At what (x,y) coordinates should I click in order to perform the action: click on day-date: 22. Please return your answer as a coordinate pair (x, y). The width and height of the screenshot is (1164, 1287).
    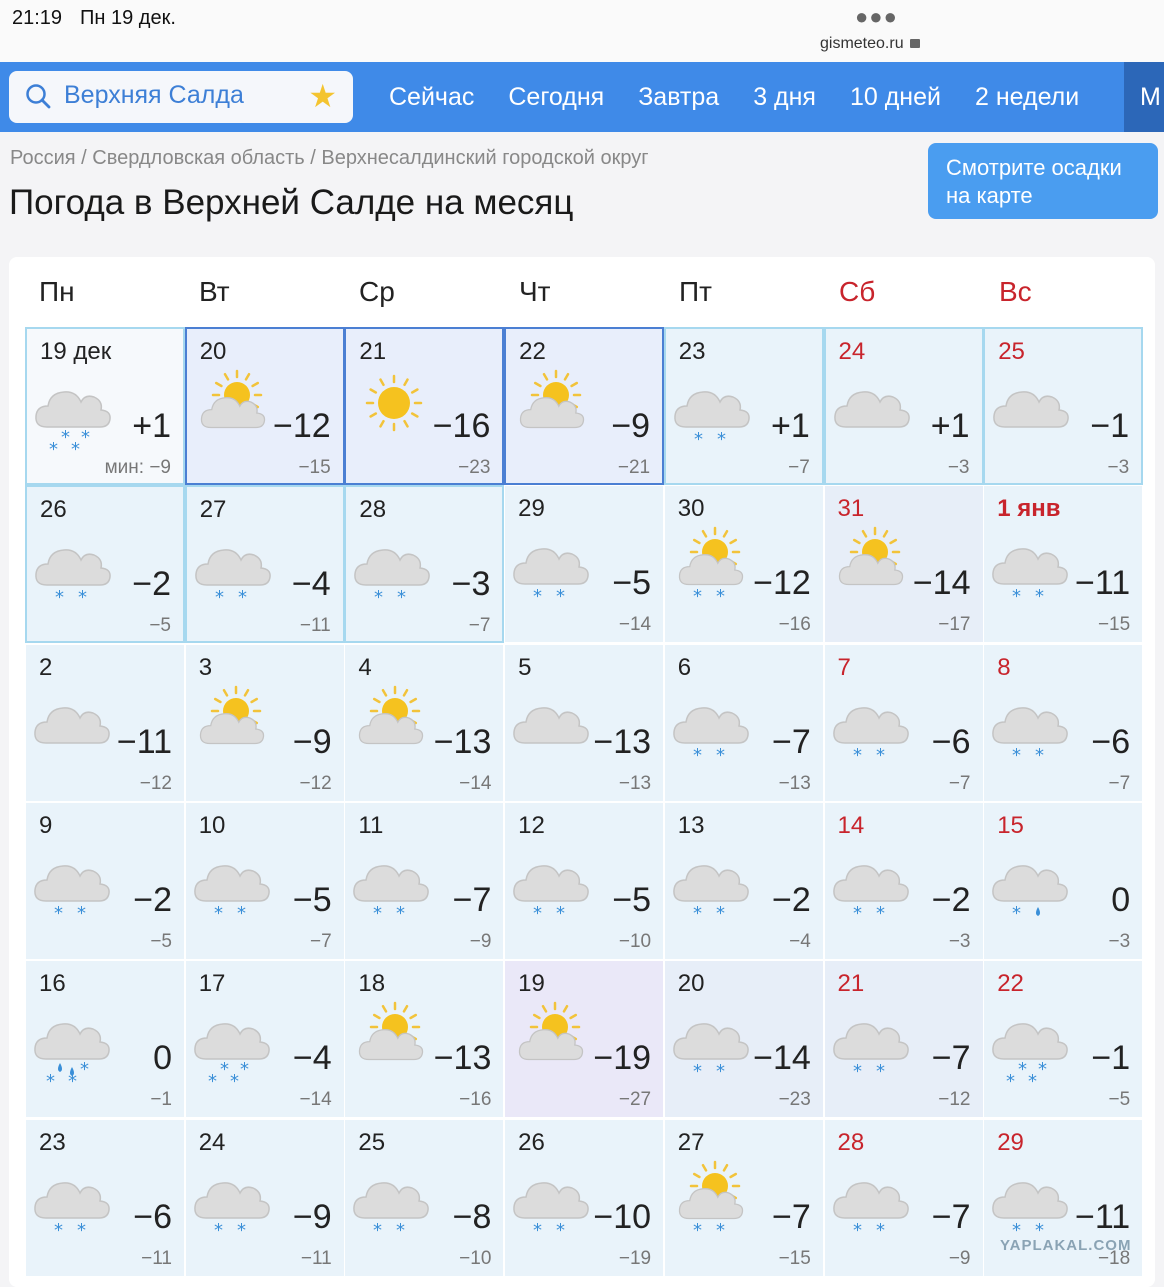
    Looking at the image, I should click on (532, 351).